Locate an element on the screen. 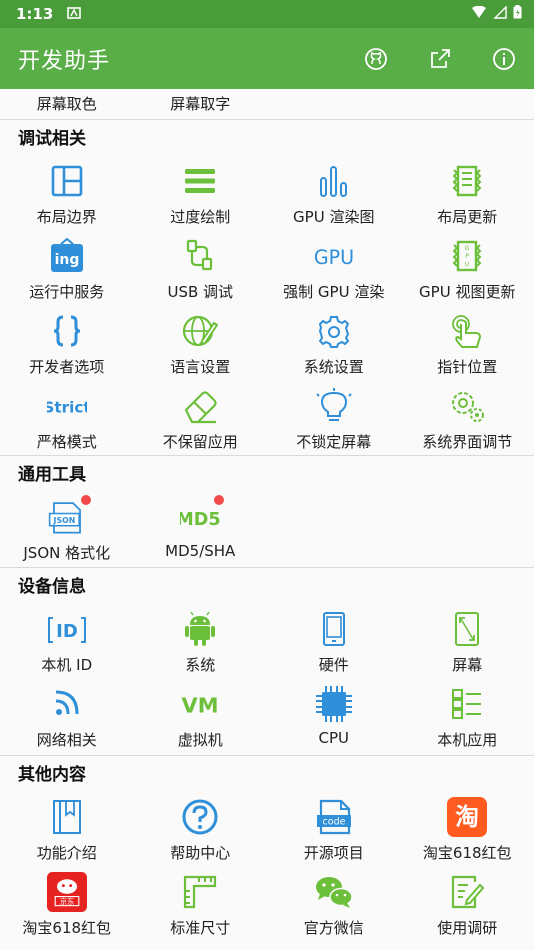 The width and height of the screenshot is (534, 950). survey-edit-icon is located at coordinates (467, 892).